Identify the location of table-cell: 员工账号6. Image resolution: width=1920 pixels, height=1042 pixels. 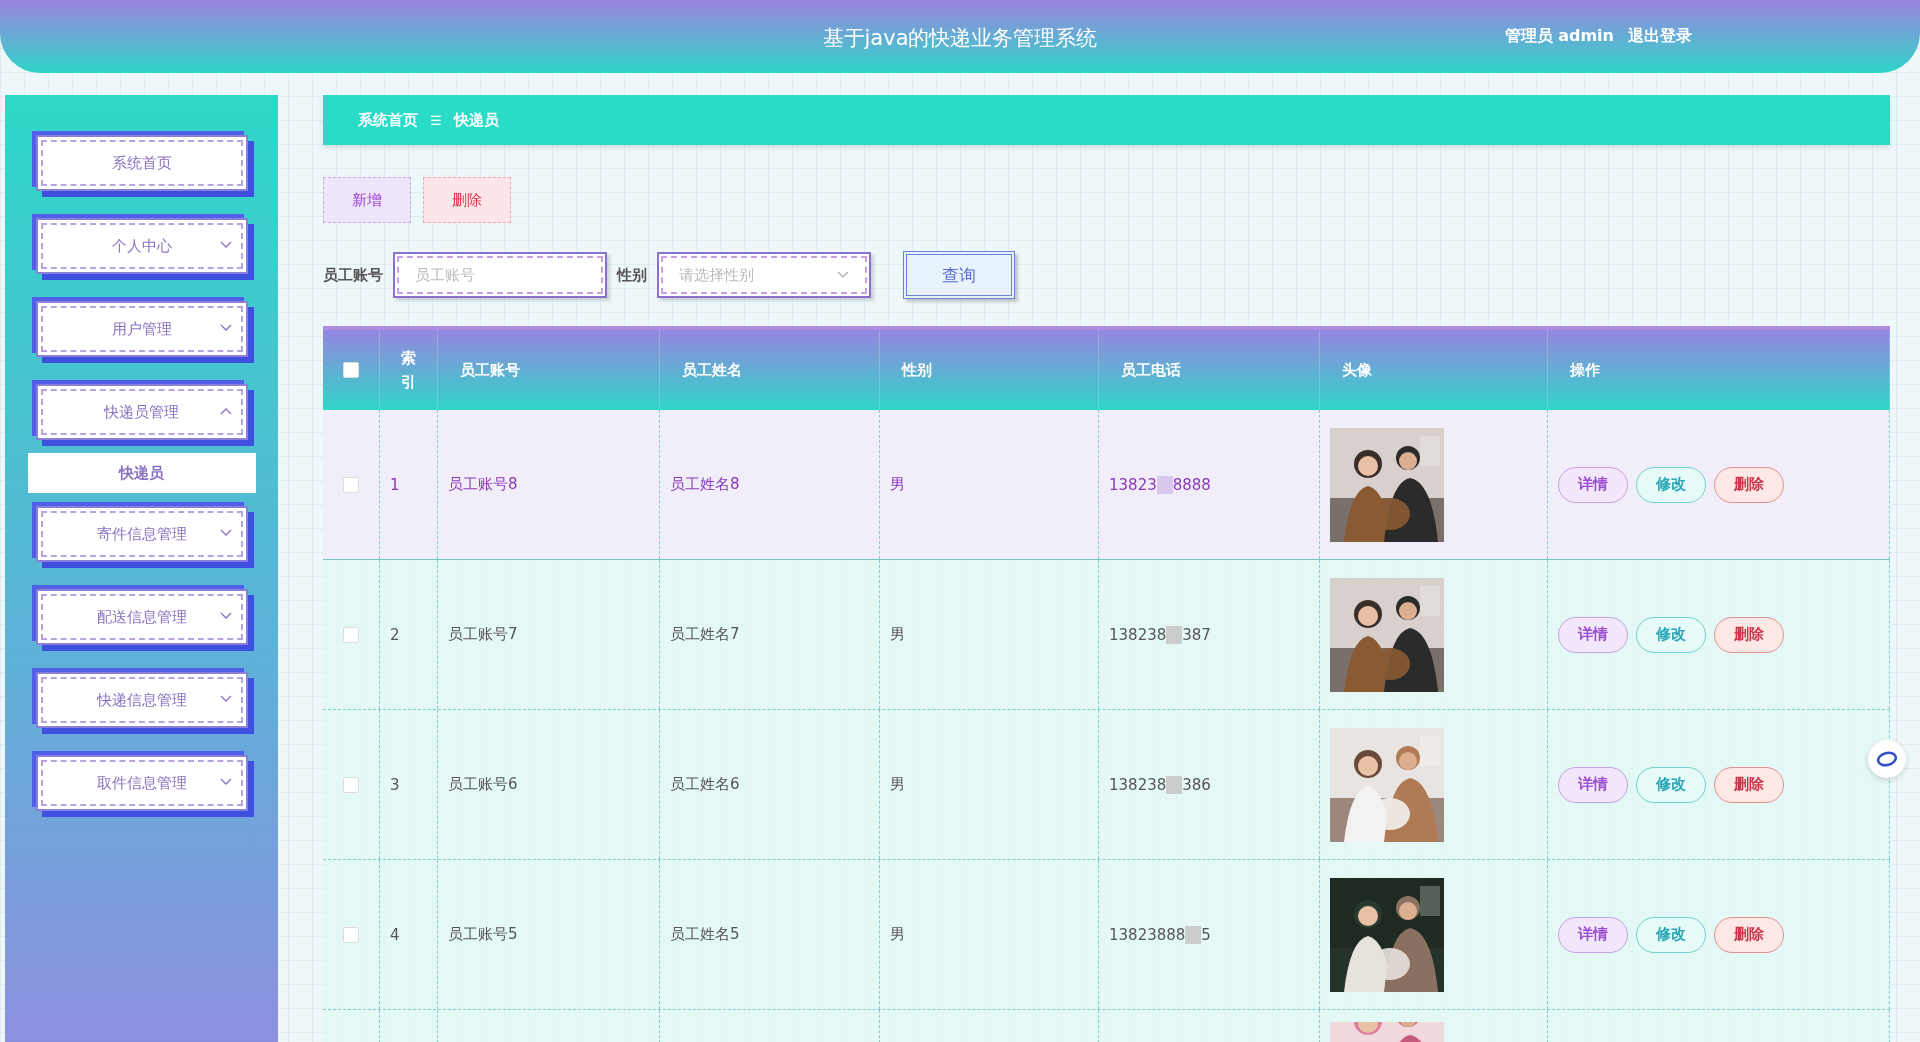
(483, 784).